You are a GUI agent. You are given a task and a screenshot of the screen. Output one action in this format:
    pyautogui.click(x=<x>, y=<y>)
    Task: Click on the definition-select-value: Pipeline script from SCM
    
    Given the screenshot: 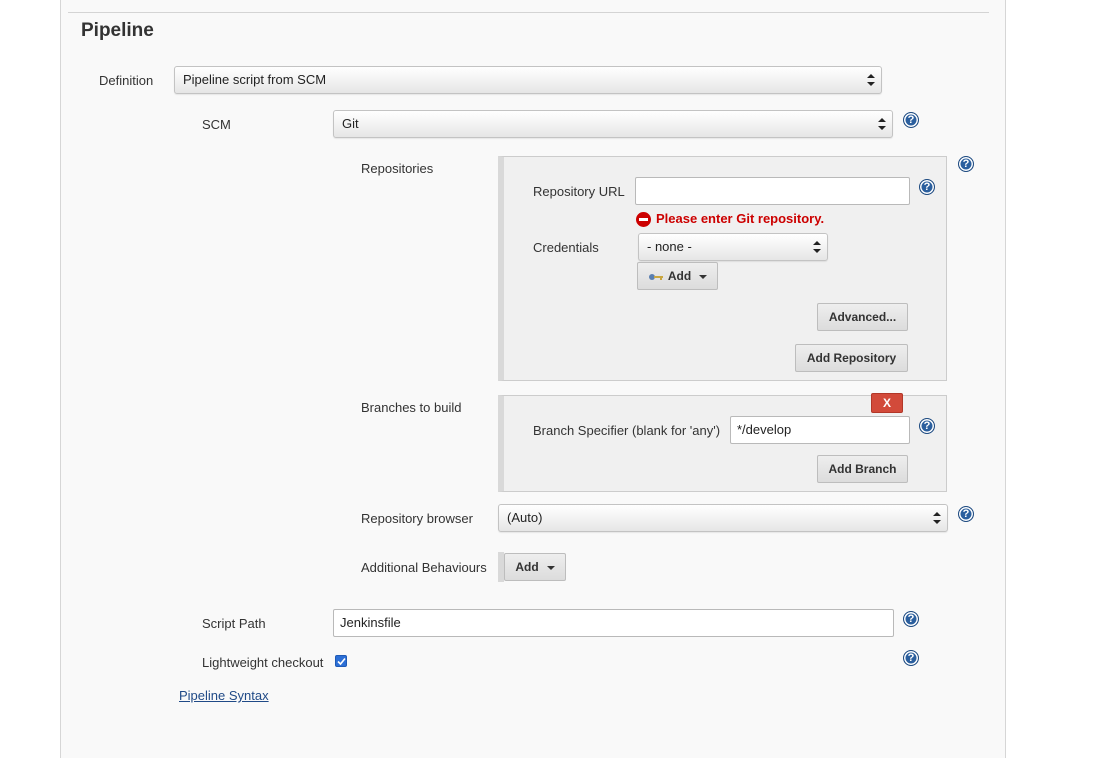 What is the action you would take?
    pyautogui.click(x=255, y=79)
    